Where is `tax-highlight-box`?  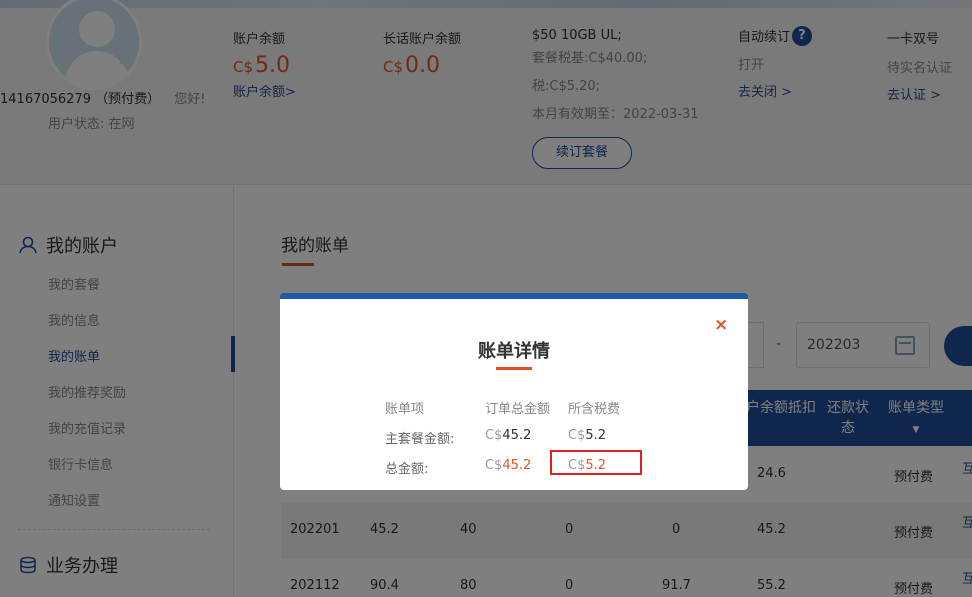 tax-highlight-box is located at coordinates (596, 462).